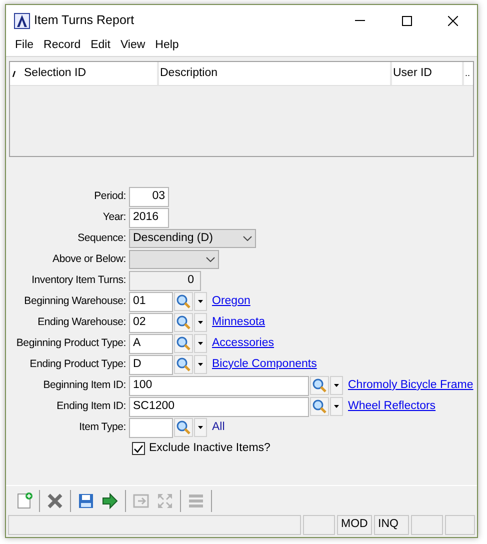 This screenshot has width=487, height=544. I want to click on field-label: Ending Warehouse:, so click(81, 322).